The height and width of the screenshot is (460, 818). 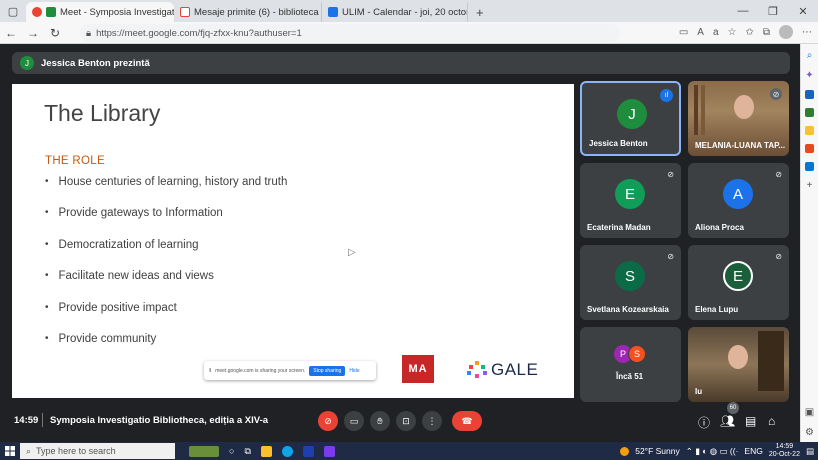 I want to click on app-icon, so click(x=329, y=451).